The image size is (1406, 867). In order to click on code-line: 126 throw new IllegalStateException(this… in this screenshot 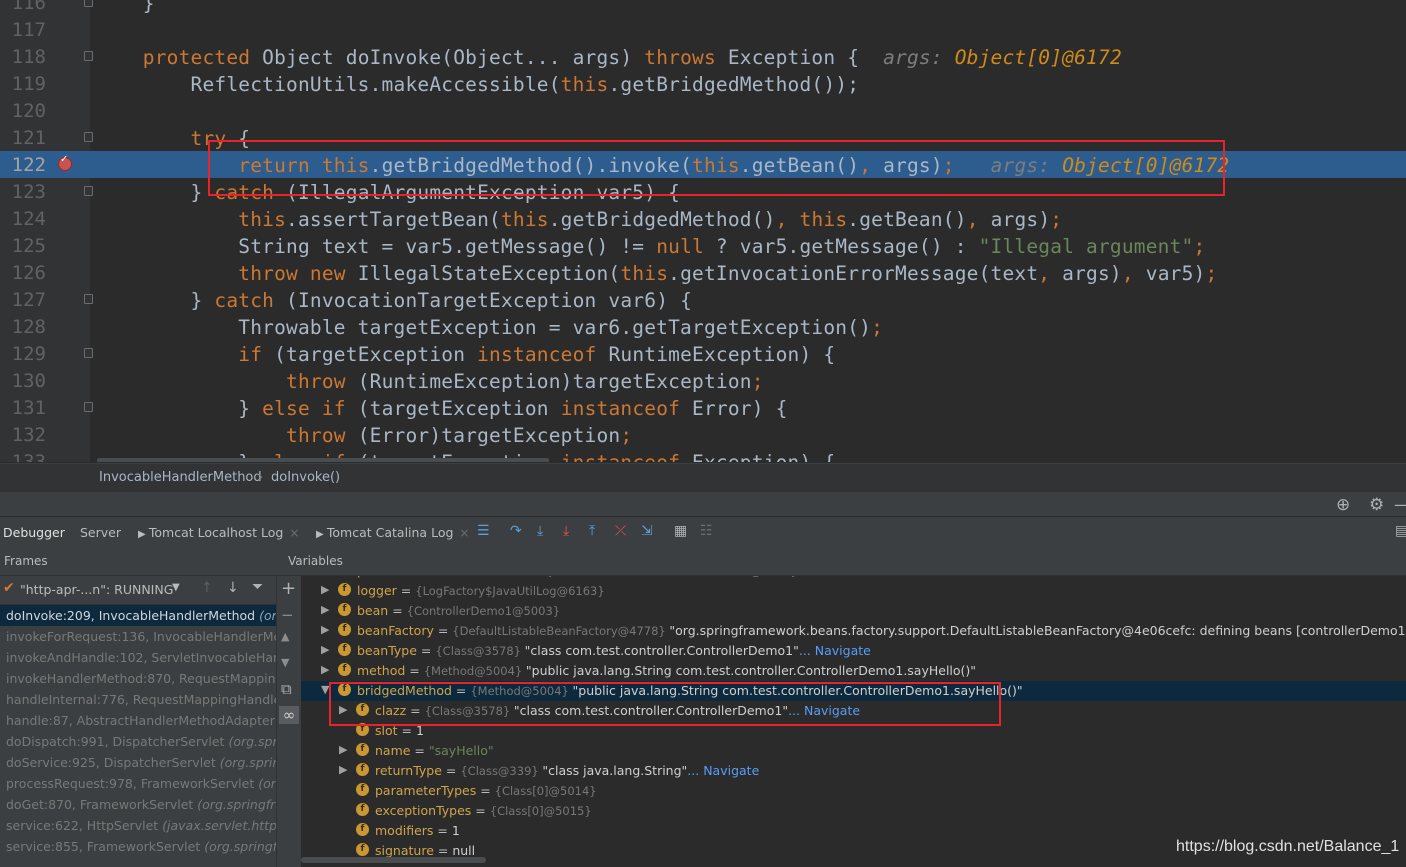, I will do `click(703, 272)`.